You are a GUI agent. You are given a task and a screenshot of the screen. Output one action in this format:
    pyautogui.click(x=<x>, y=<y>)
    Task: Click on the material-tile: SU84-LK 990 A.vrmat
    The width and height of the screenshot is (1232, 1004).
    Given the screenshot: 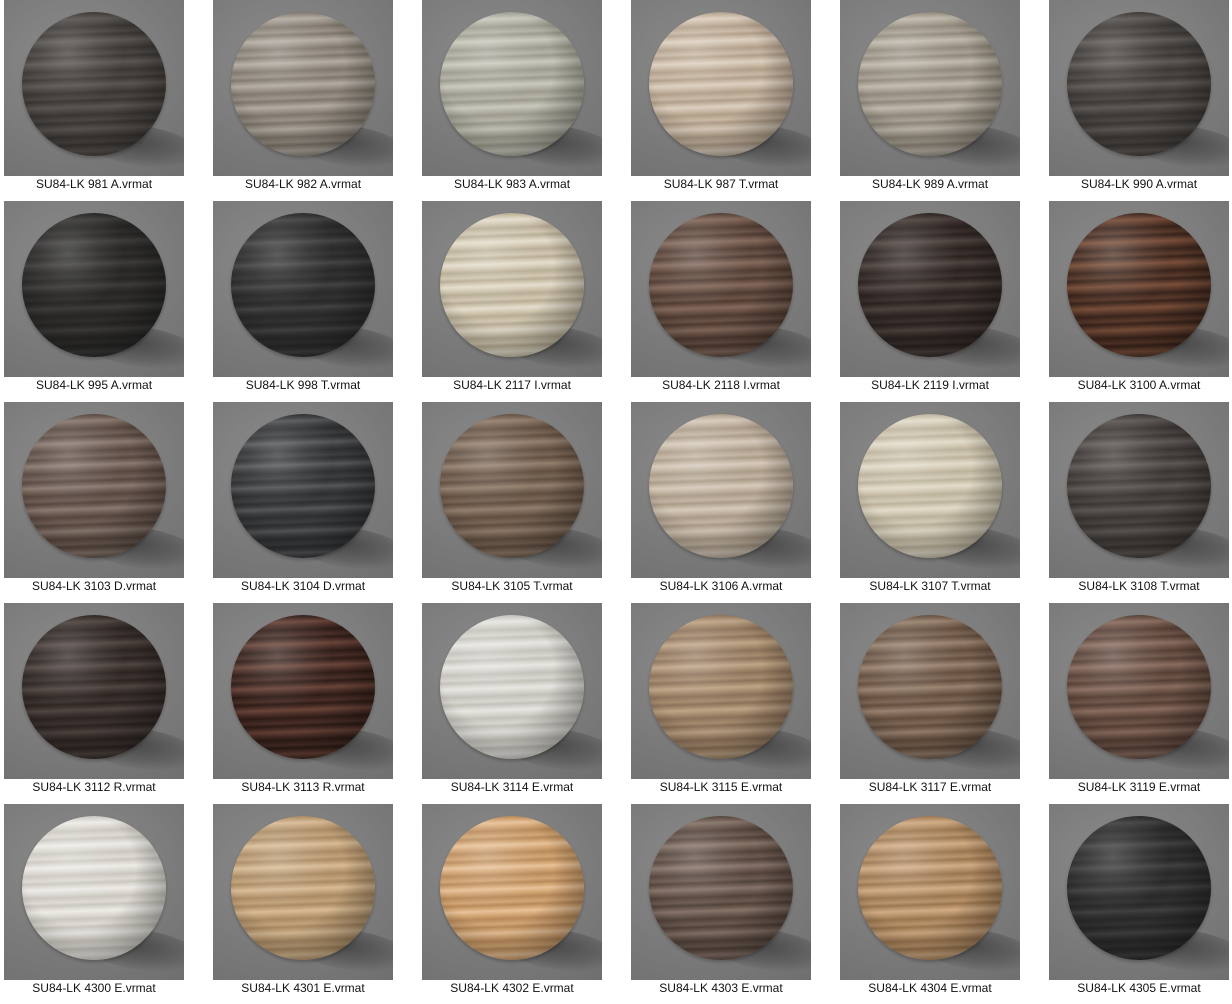 What is the action you would take?
    pyautogui.click(x=1139, y=98)
    